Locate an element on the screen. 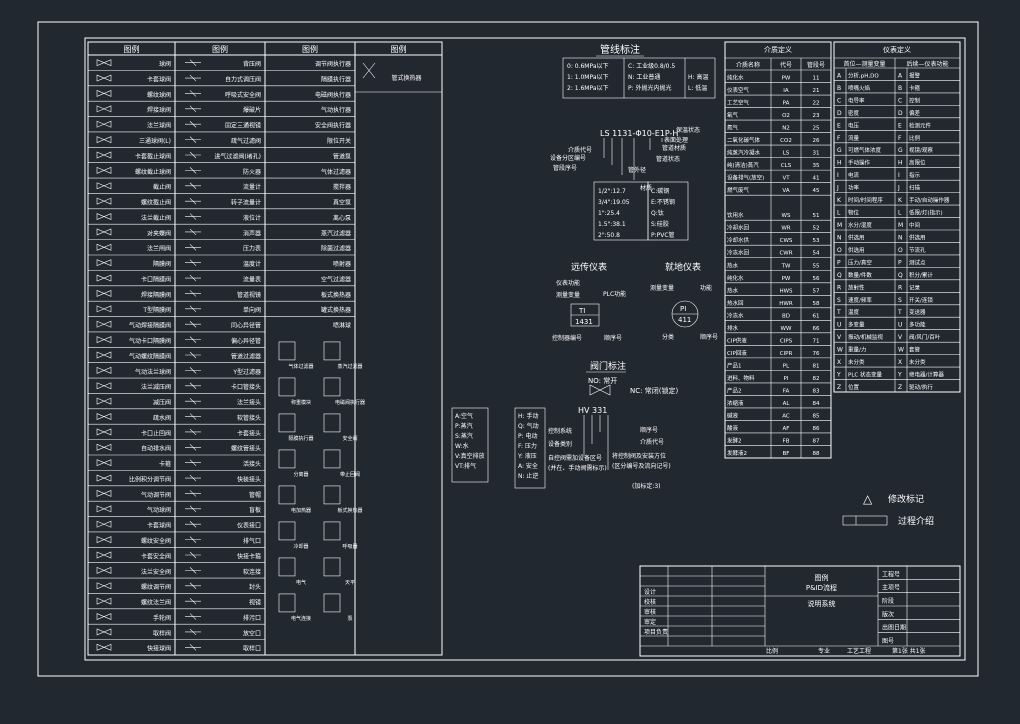 The height and width of the screenshot is (724, 1020). legend-col1-label: 气动焊接隔膜阀 is located at coordinates (150, 326).